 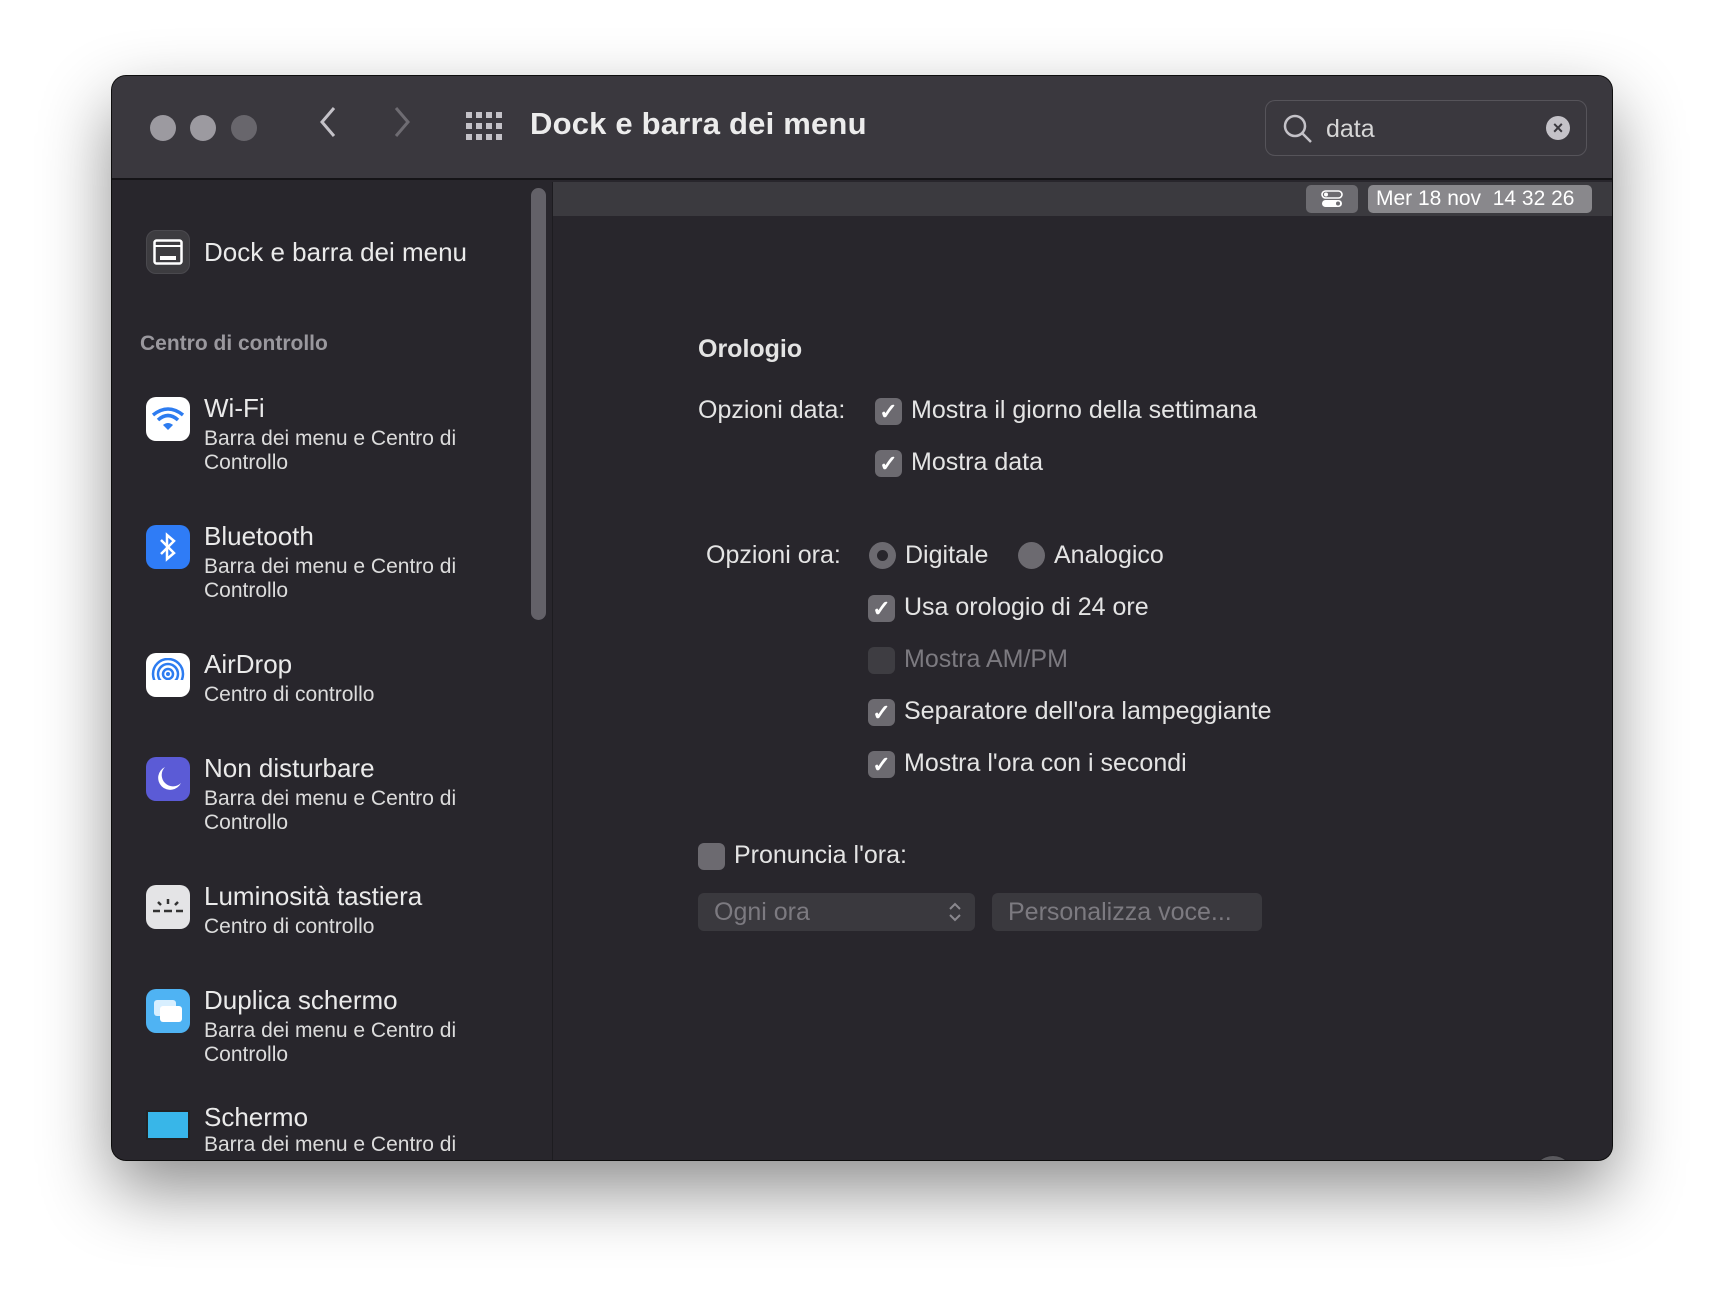 What do you see at coordinates (168, 675) in the screenshot?
I see `airdrop-icon` at bounding box center [168, 675].